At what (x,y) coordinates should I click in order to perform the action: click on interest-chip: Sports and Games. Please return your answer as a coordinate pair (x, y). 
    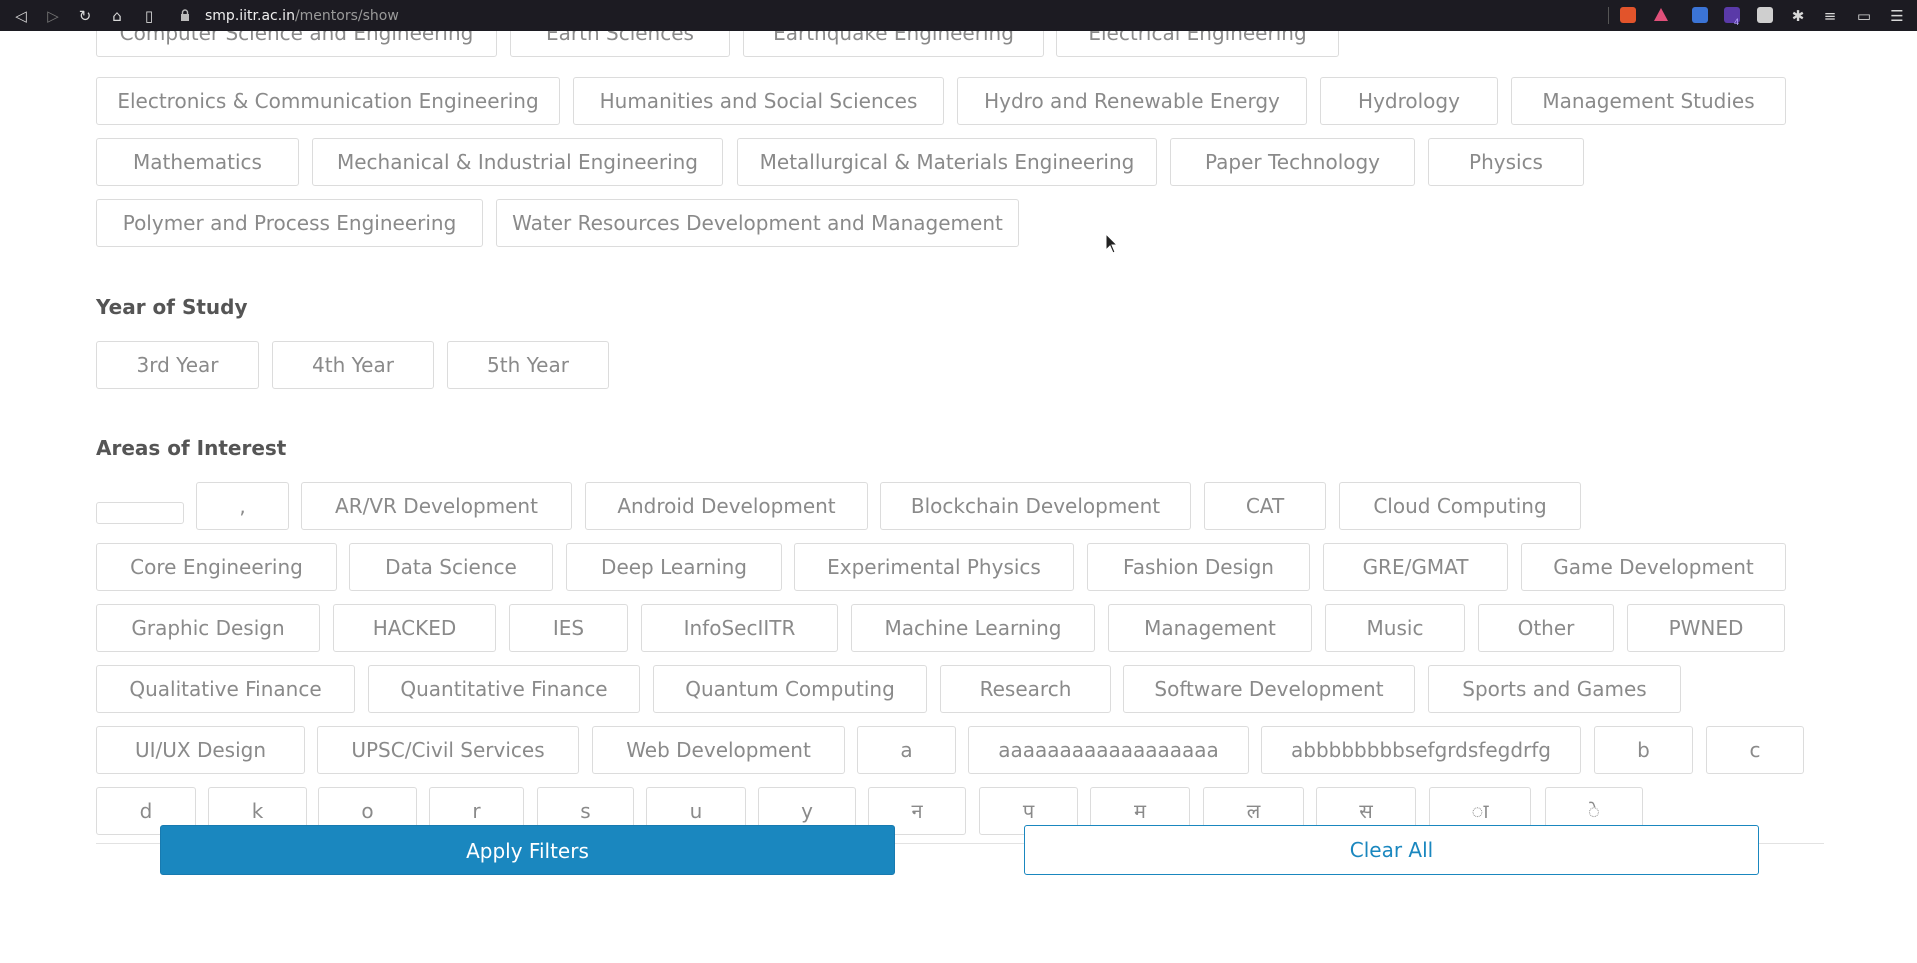
    Looking at the image, I should click on (1554, 689).